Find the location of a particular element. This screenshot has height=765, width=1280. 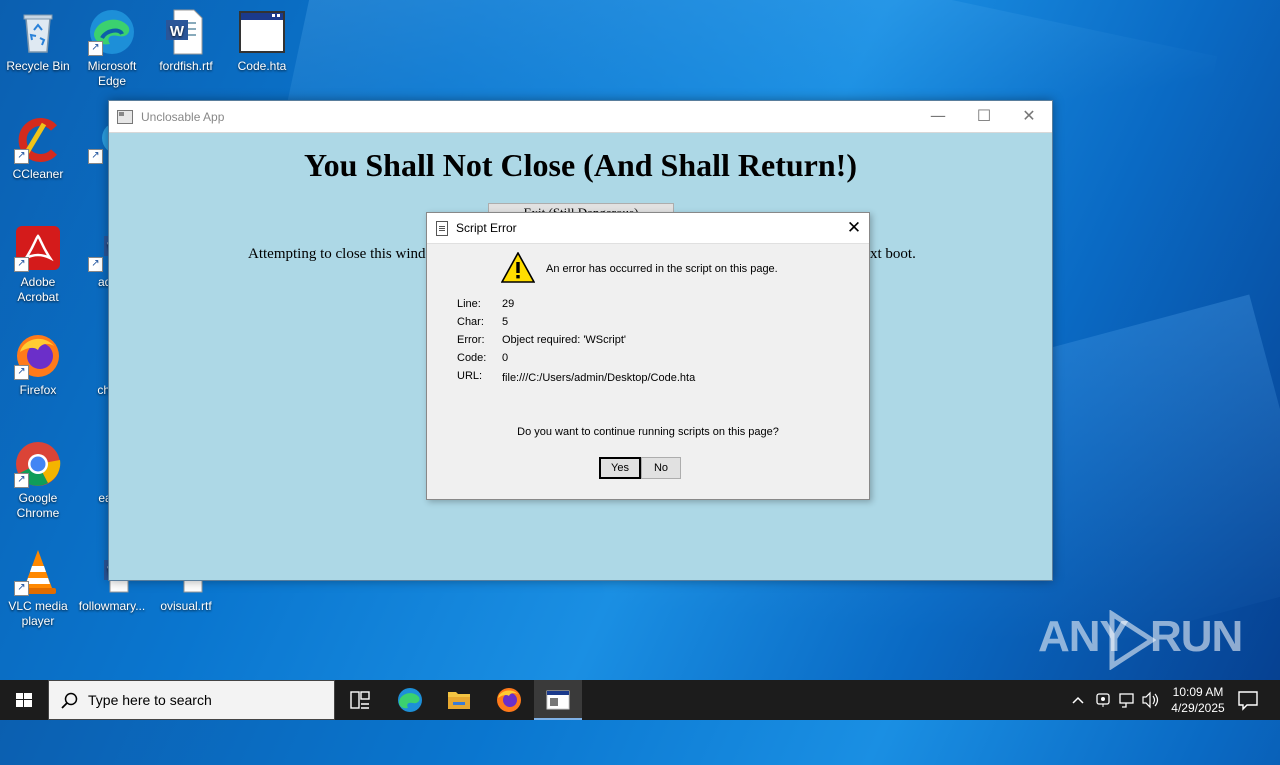

close-button: ✕ is located at coordinates (1029, 116).